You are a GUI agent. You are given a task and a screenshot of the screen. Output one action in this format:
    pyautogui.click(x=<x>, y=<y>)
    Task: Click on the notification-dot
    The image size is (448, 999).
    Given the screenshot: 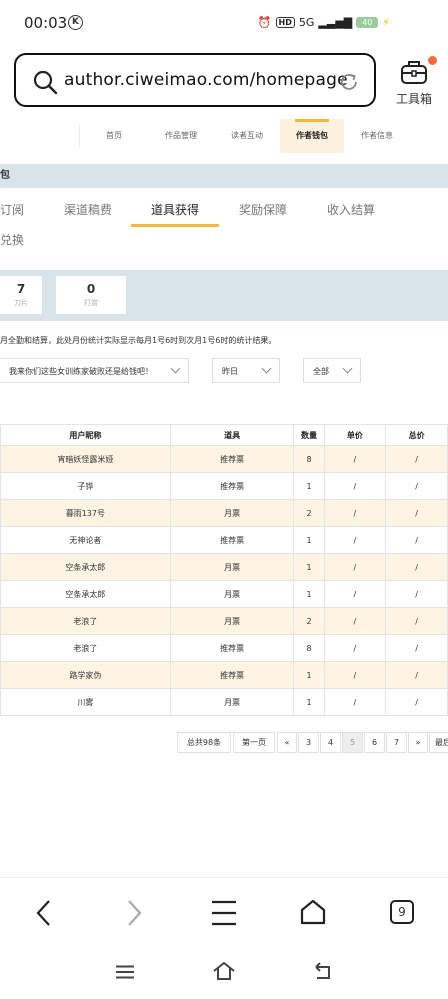 What is the action you would take?
    pyautogui.click(x=432, y=60)
    